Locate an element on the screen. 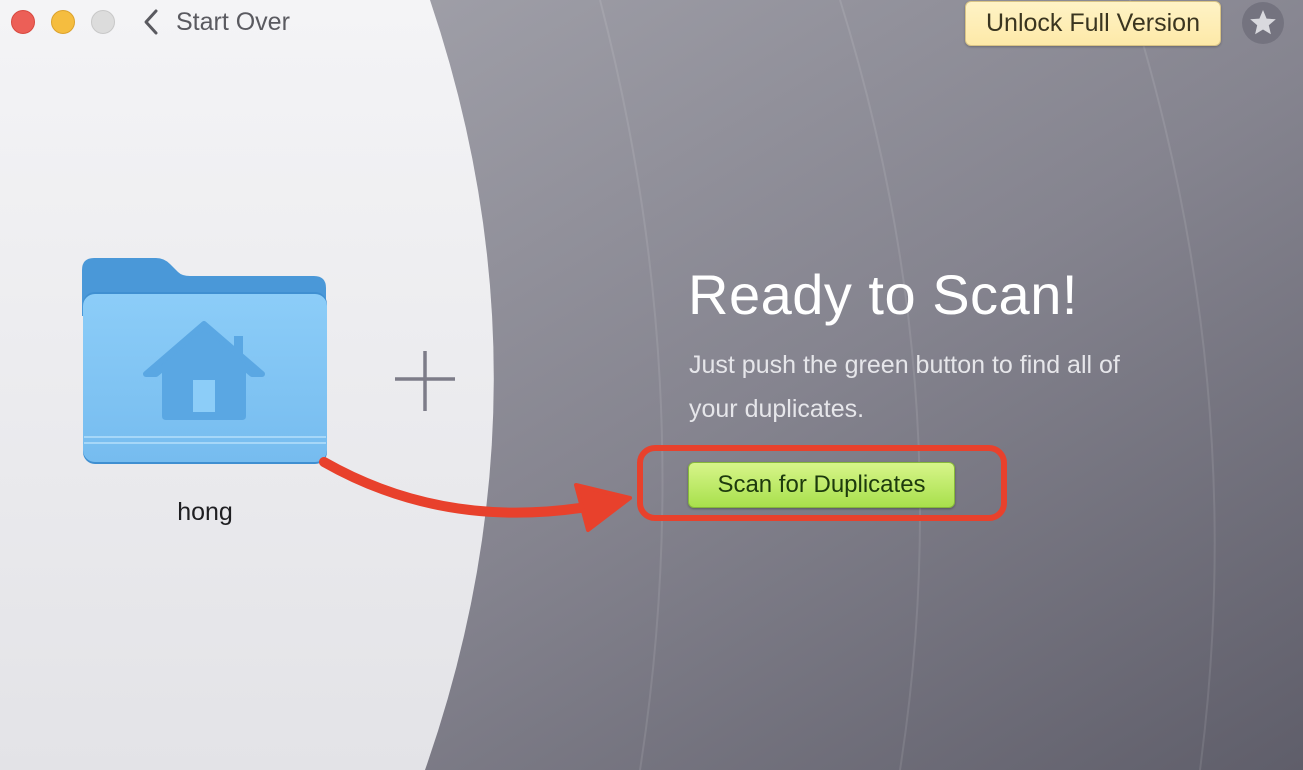 The width and height of the screenshot is (1303, 770). start-over-button: Start Over is located at coordinates (216, 22).